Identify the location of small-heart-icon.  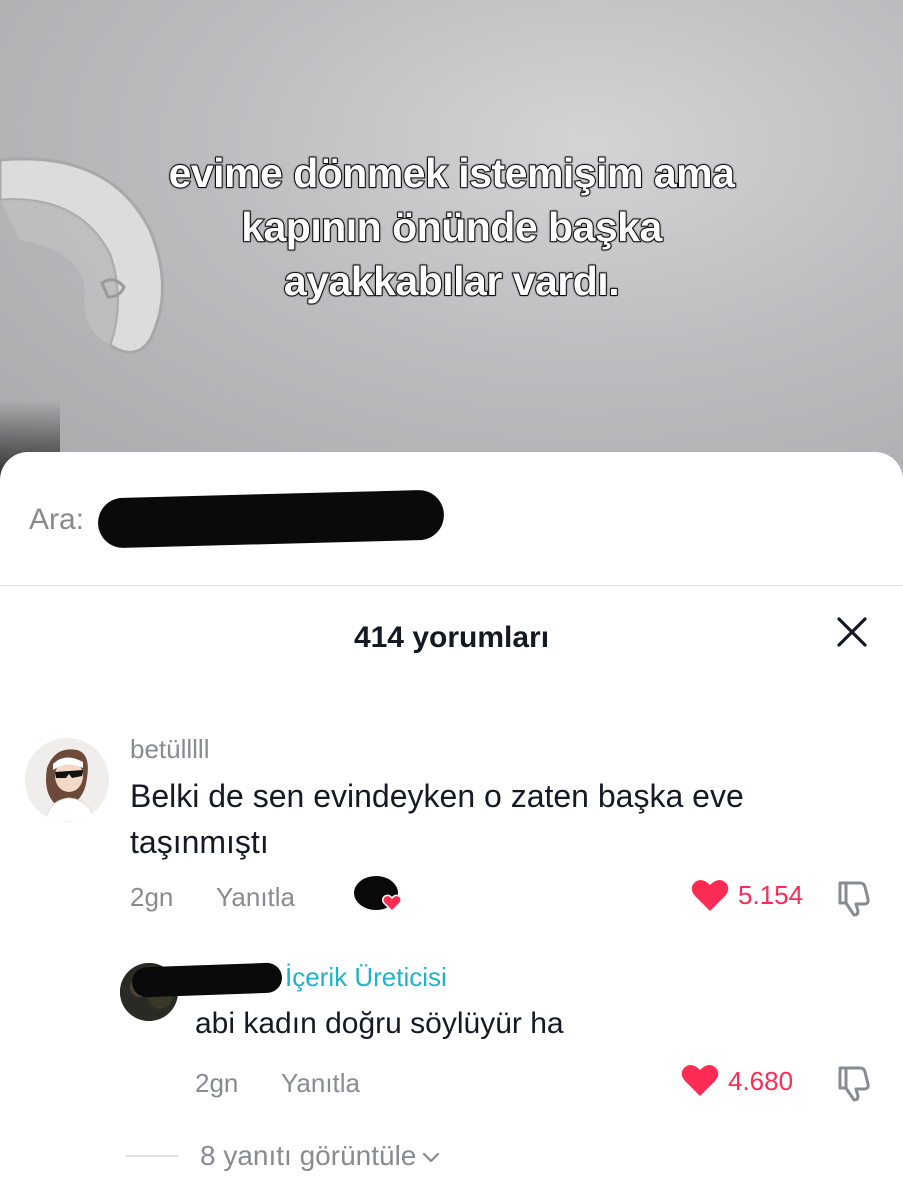
(392, 903).